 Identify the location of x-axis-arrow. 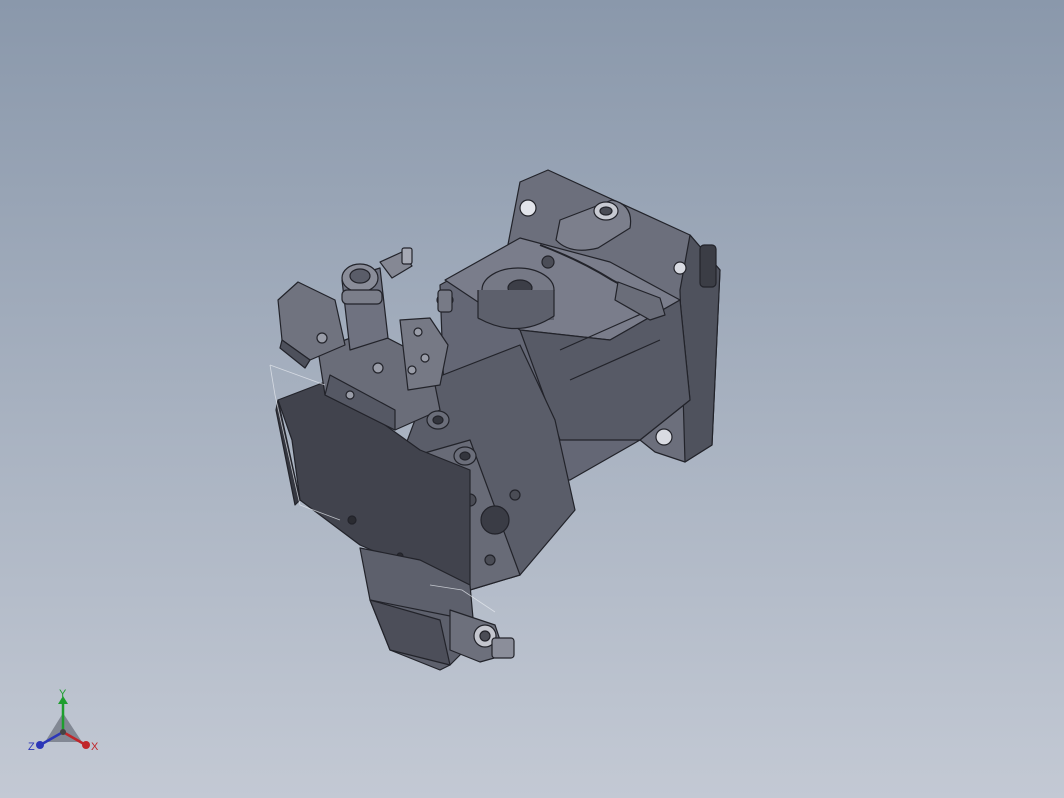
(86, 745).